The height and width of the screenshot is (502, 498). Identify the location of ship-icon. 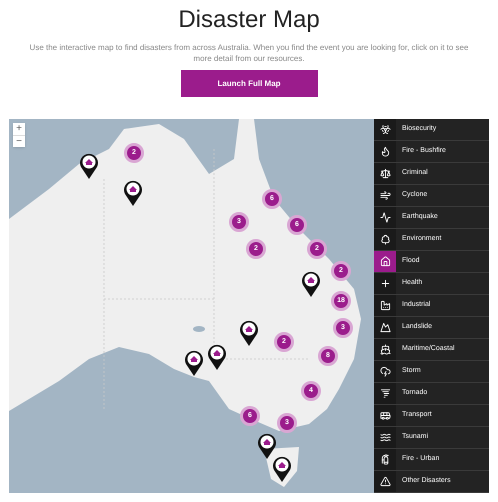
(385, 349).